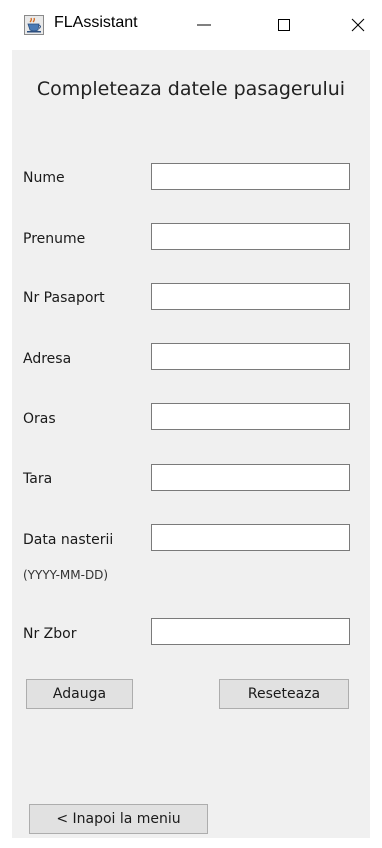 Image resolution: width=382 pixels, height=848 pixels. I want to click on prenume-label: Prenume, so click(54, 239).